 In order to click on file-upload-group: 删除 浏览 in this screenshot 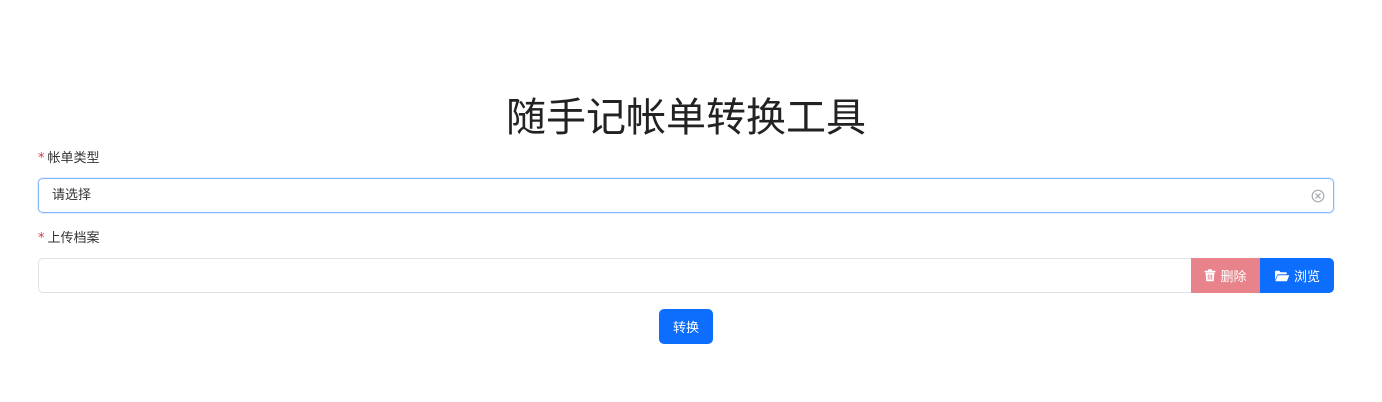, I will do `click(686, 275)`.